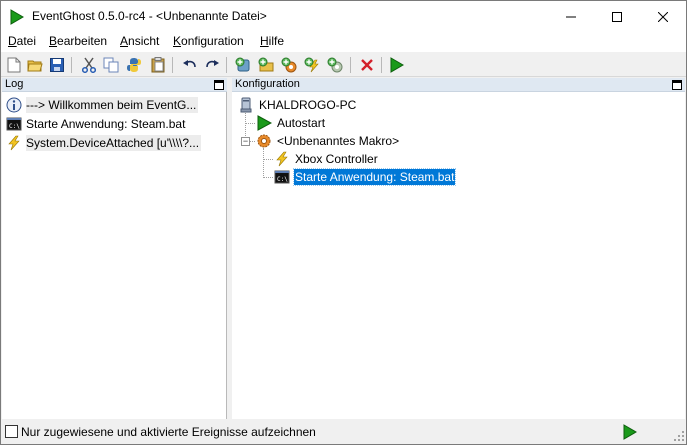 This screenshot has height=445, width=687. I want to click on menu-accel: A, so click(124, 41).